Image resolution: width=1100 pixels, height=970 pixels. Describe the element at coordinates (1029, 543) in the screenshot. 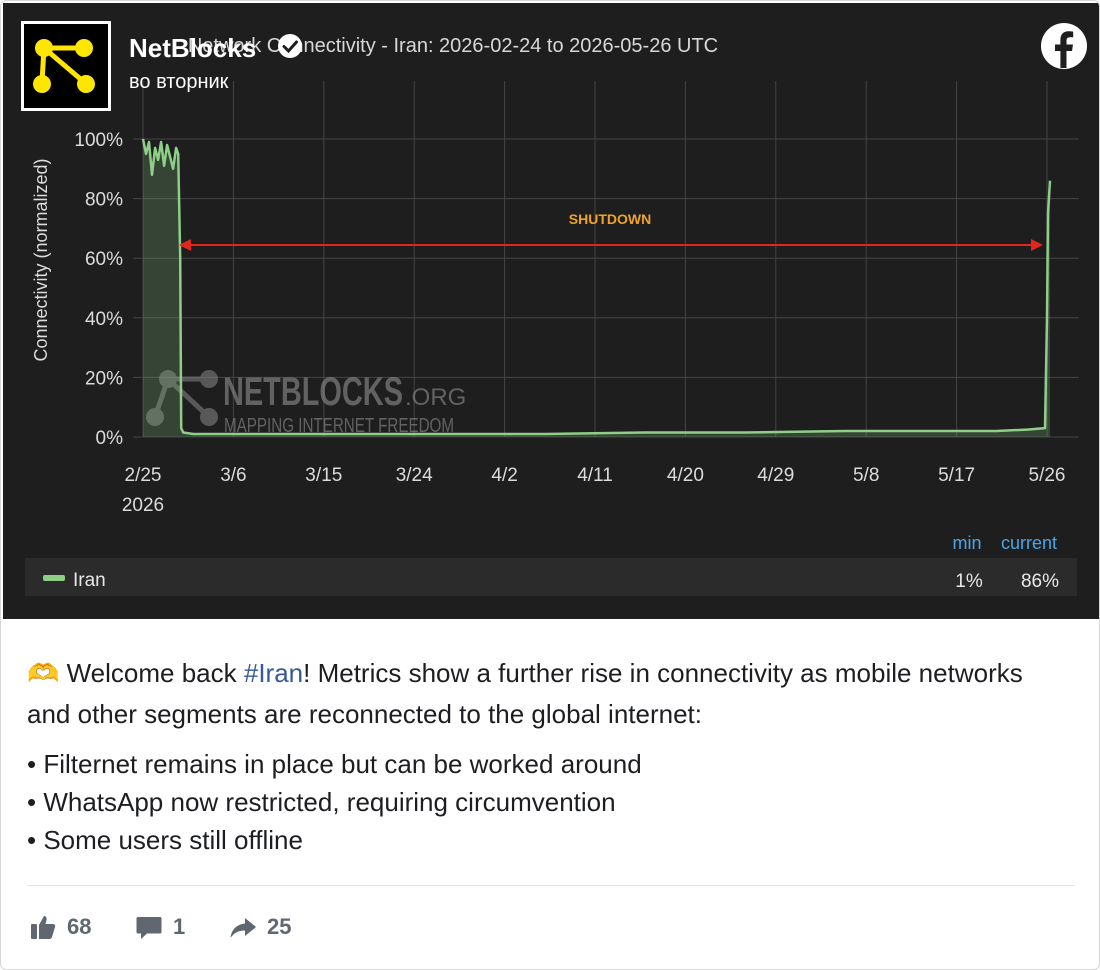

I see `legend-header-current: current` at that location.